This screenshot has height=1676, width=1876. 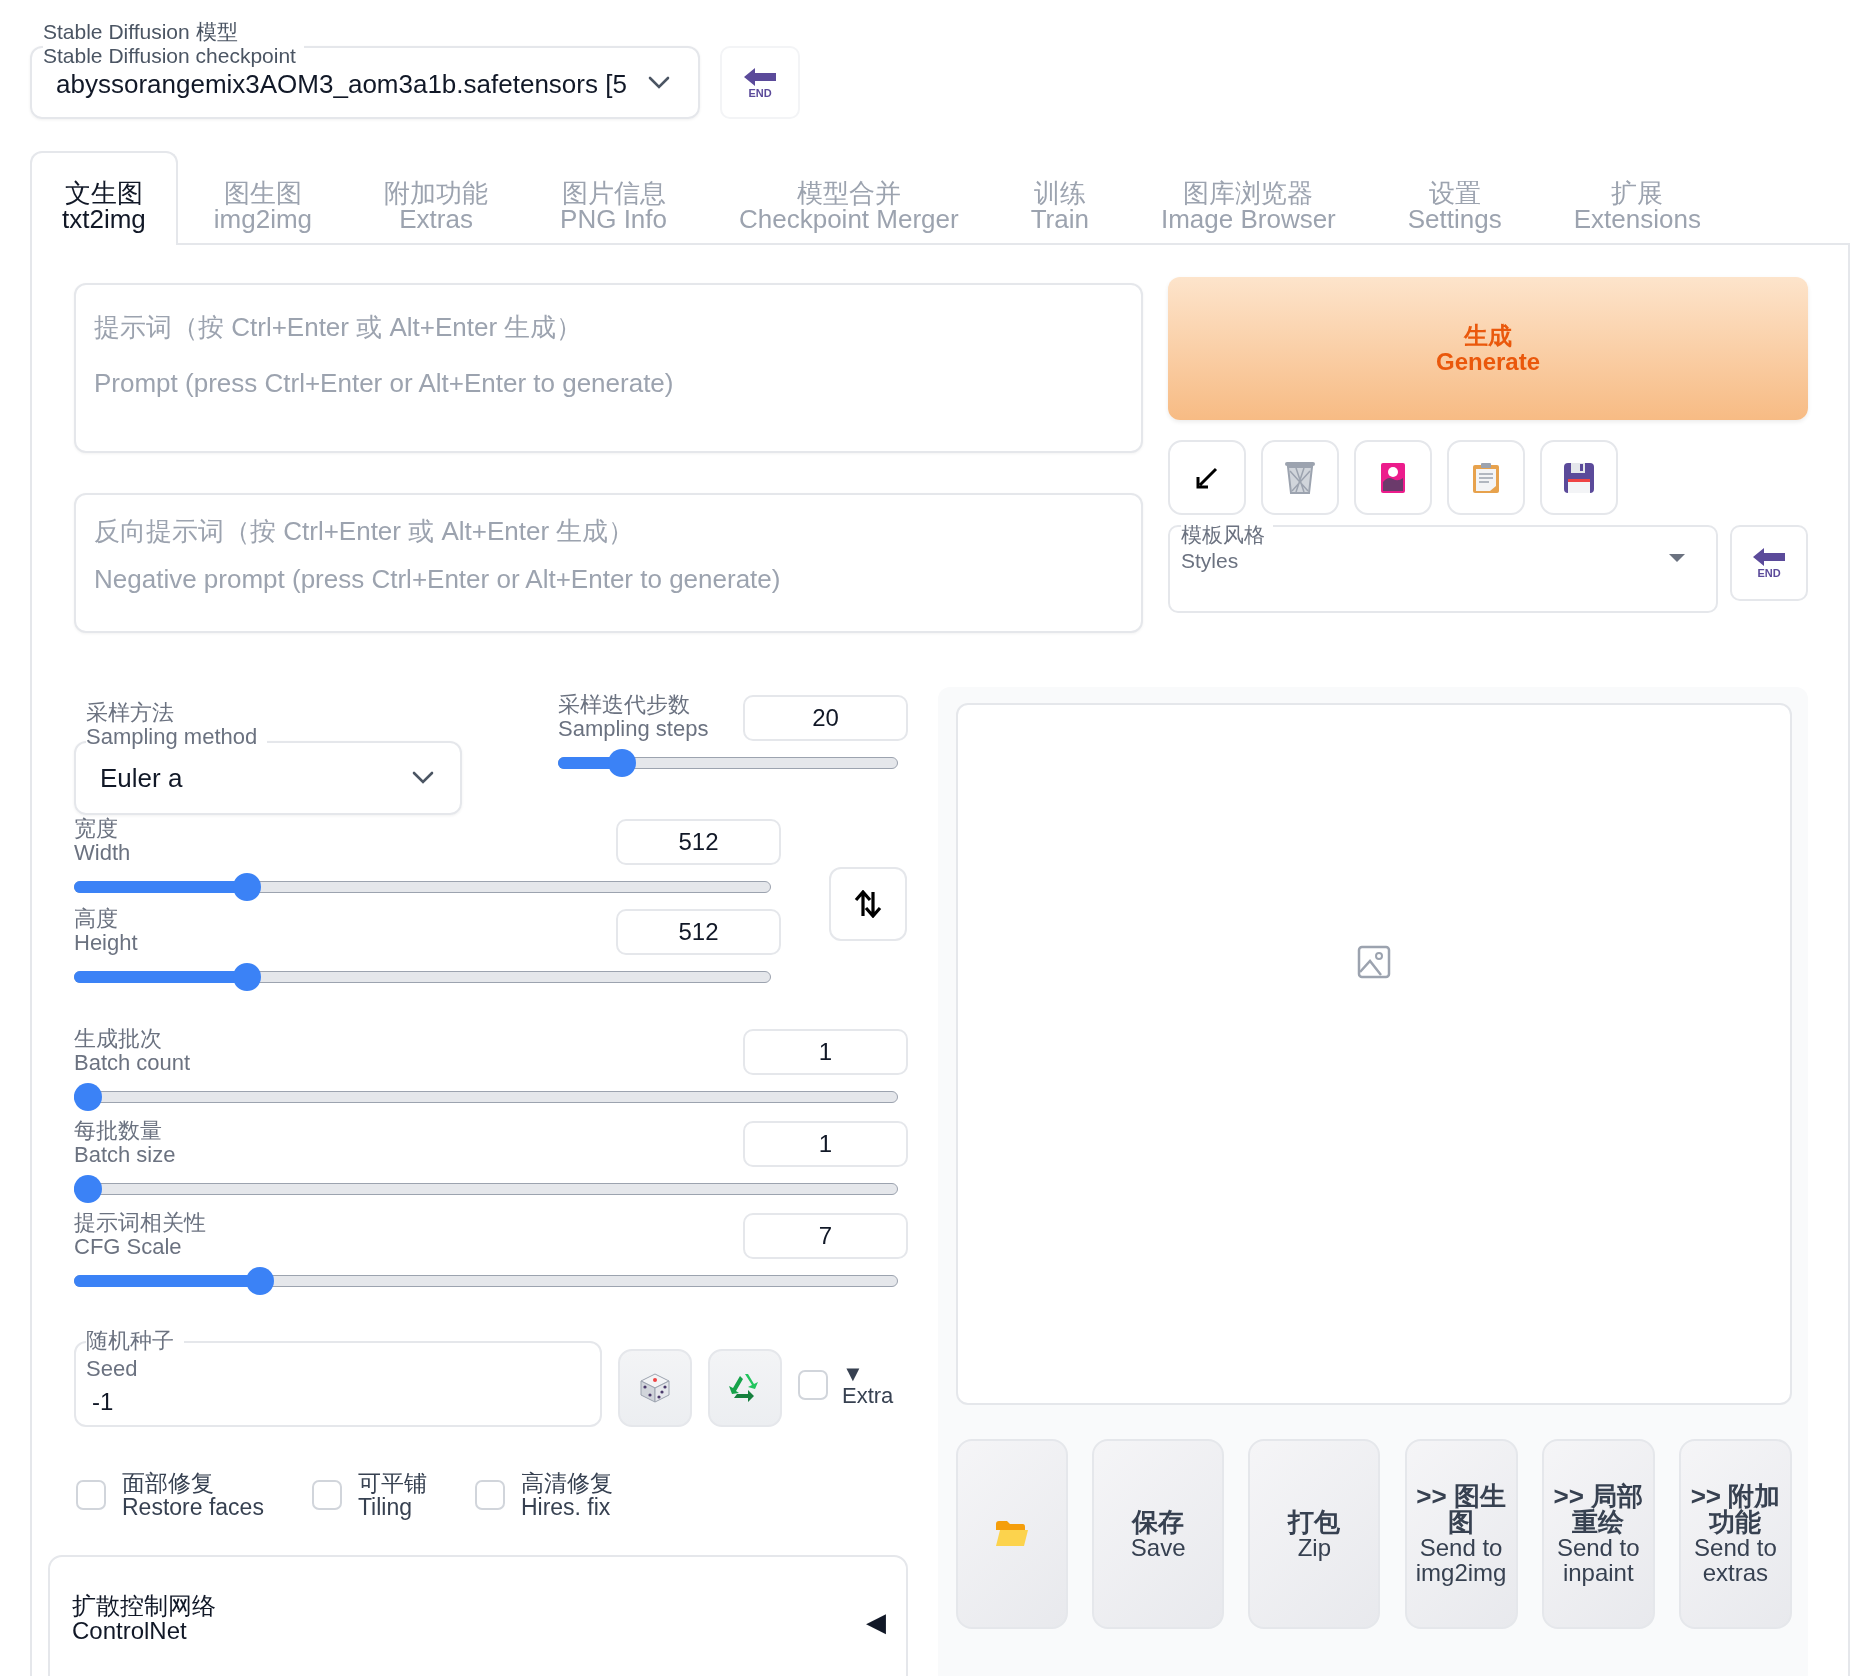 What do you see at coordinates (130, 1630) in the screenshot?
I see `accordion-title: ControlNet` at bounding box center [130, 1630].